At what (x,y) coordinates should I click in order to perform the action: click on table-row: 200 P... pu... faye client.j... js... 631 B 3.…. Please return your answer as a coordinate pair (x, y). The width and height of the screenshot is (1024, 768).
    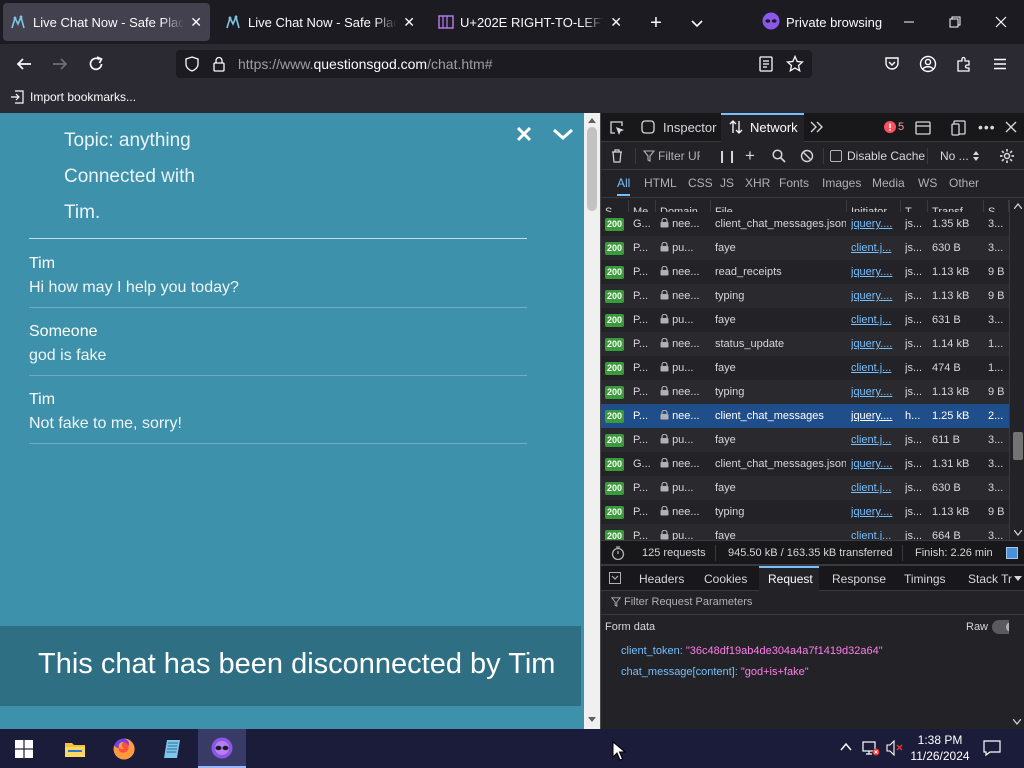
    Looking at the image, I should click on (805, 320).